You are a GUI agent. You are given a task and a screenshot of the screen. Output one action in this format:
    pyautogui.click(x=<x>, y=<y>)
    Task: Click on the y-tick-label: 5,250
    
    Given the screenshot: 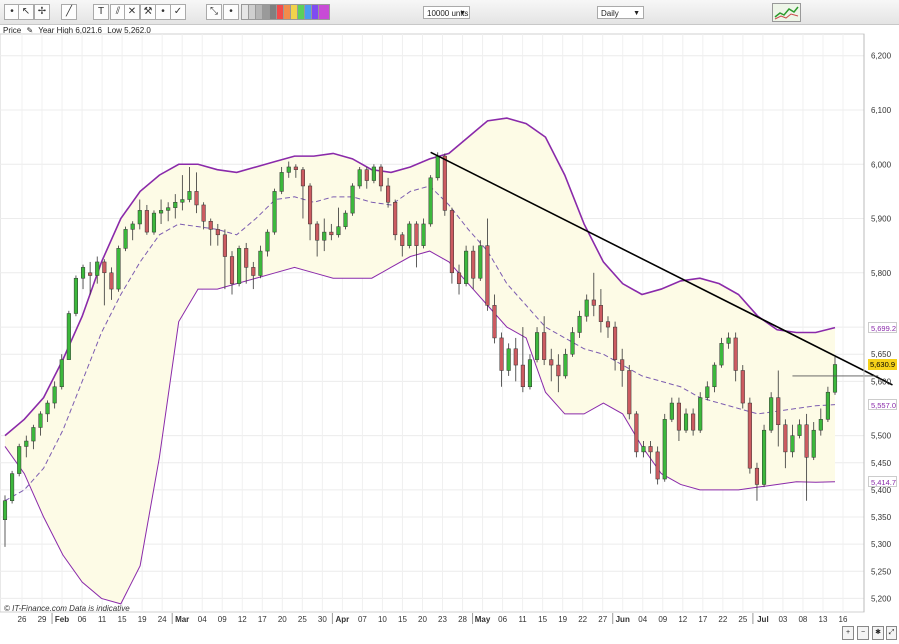 What is the action you would take?
    pyautogui.click(x=881, y=571)
    